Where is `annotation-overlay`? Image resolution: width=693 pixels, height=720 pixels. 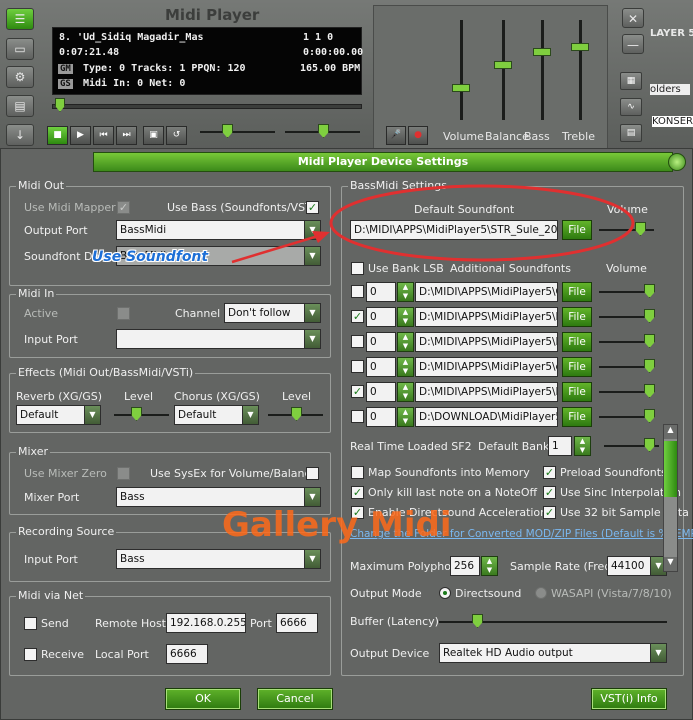
annotation-overlay is located at coordinates (433, 224).